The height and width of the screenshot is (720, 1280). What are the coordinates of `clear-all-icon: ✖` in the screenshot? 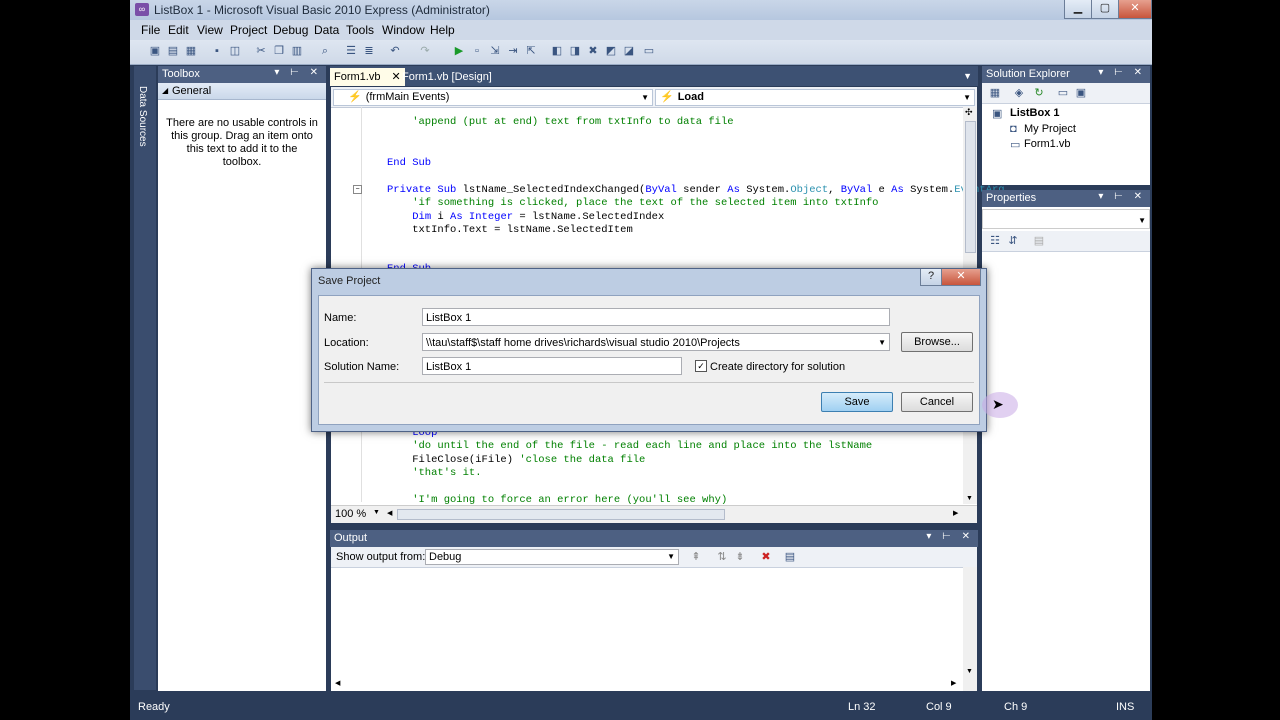 It's located at (766, 557).